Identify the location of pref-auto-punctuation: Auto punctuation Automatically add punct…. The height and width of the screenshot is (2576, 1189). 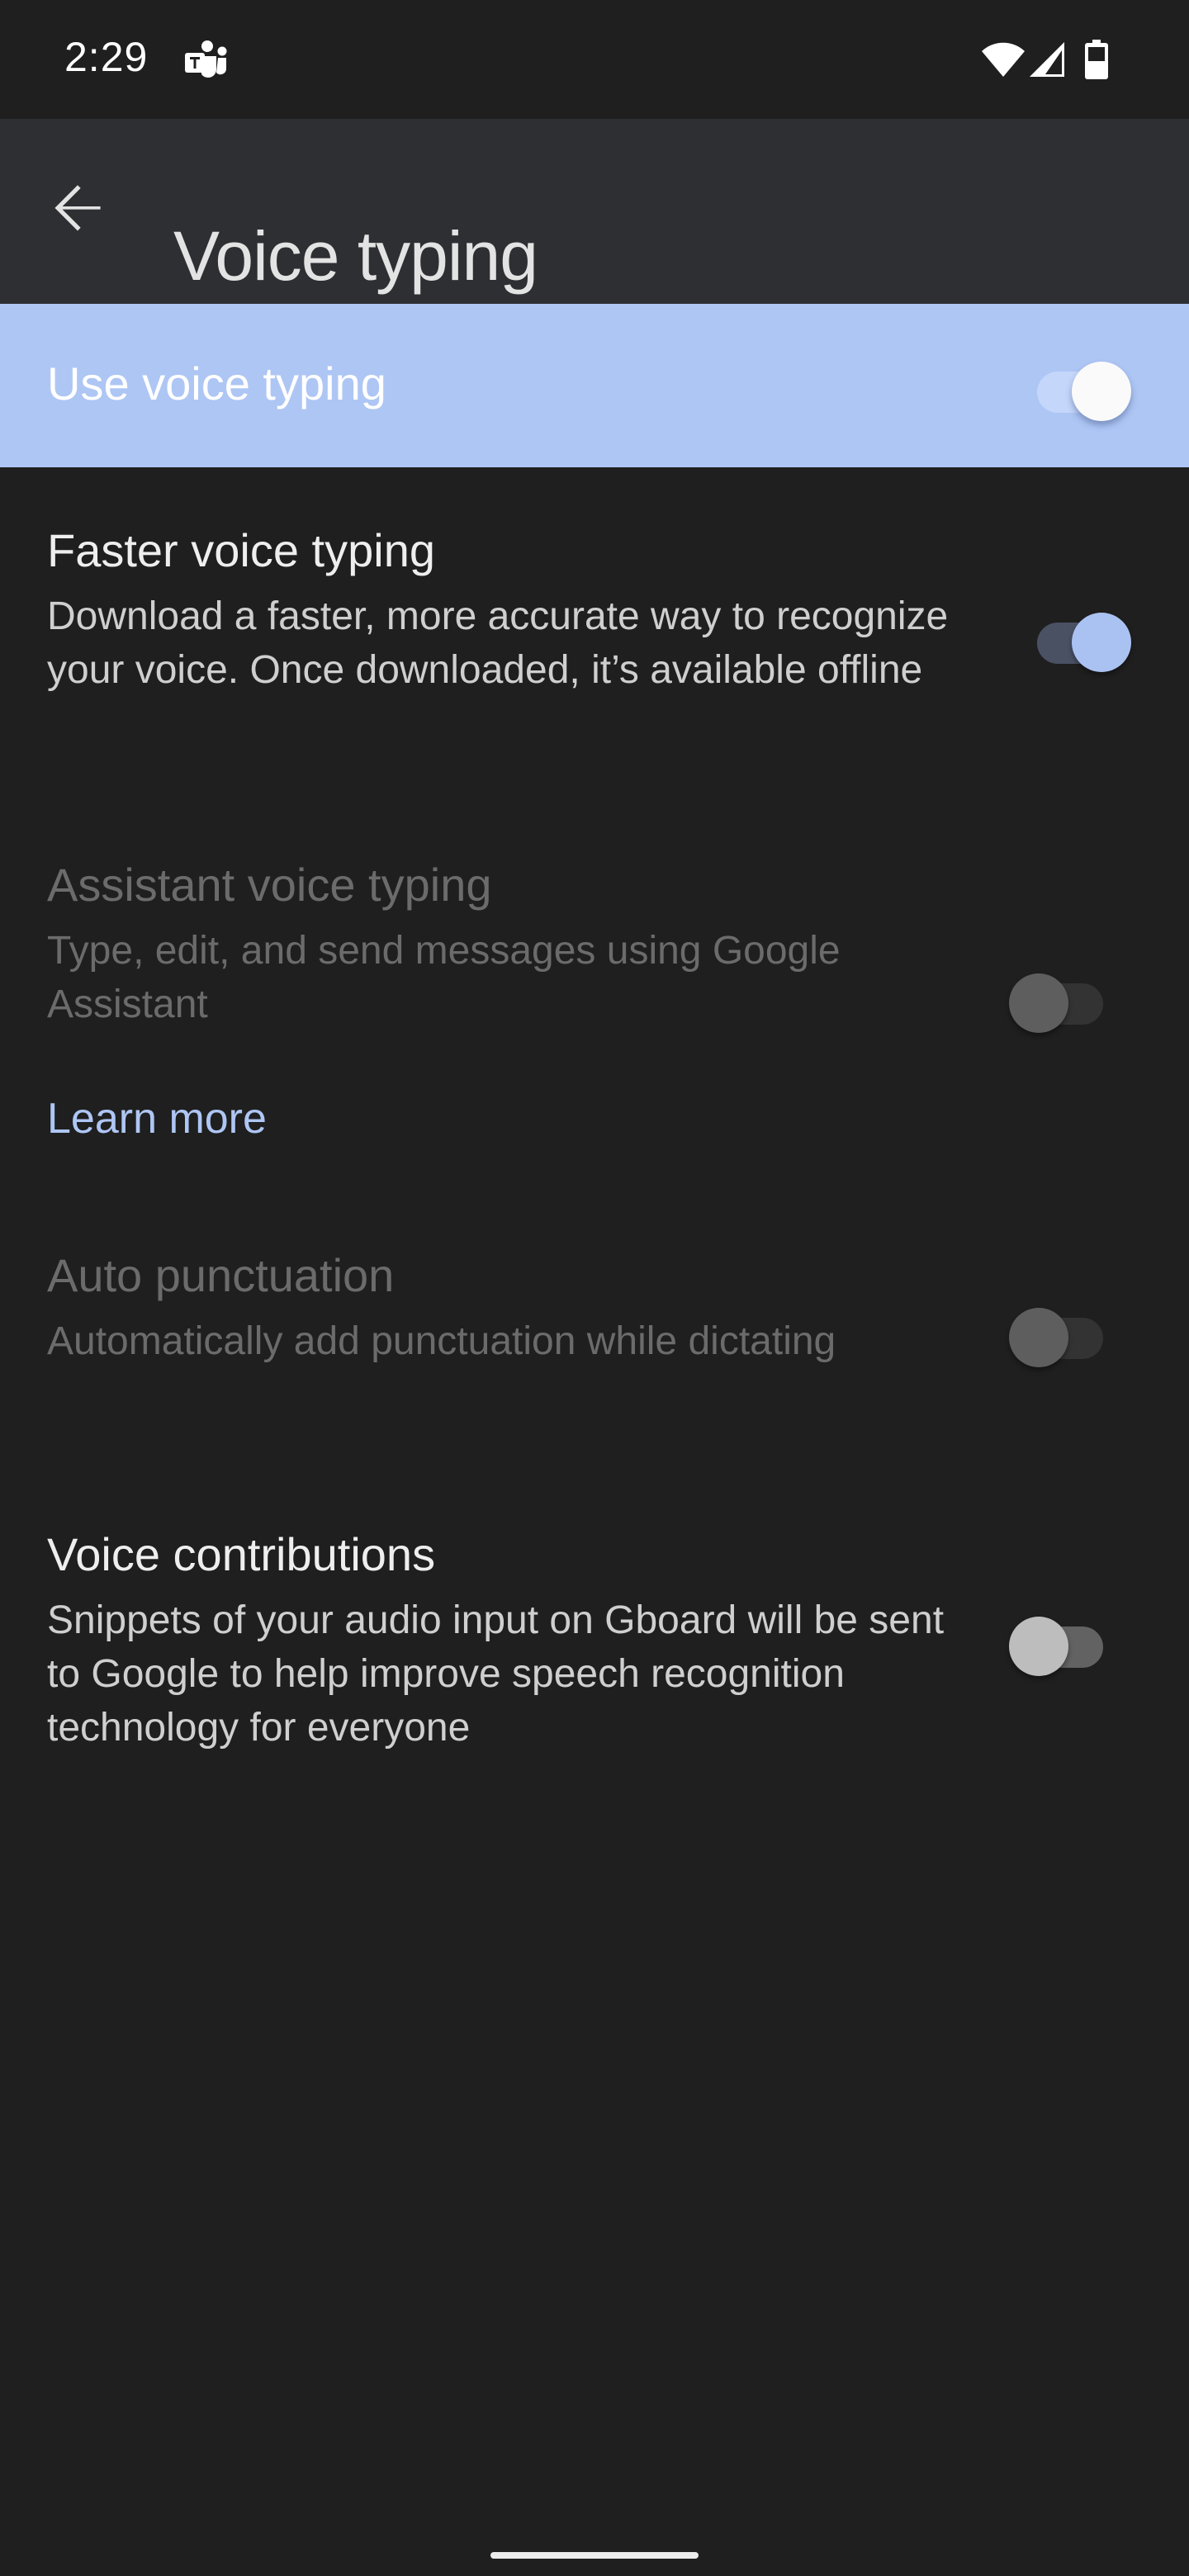
(594, 1342).